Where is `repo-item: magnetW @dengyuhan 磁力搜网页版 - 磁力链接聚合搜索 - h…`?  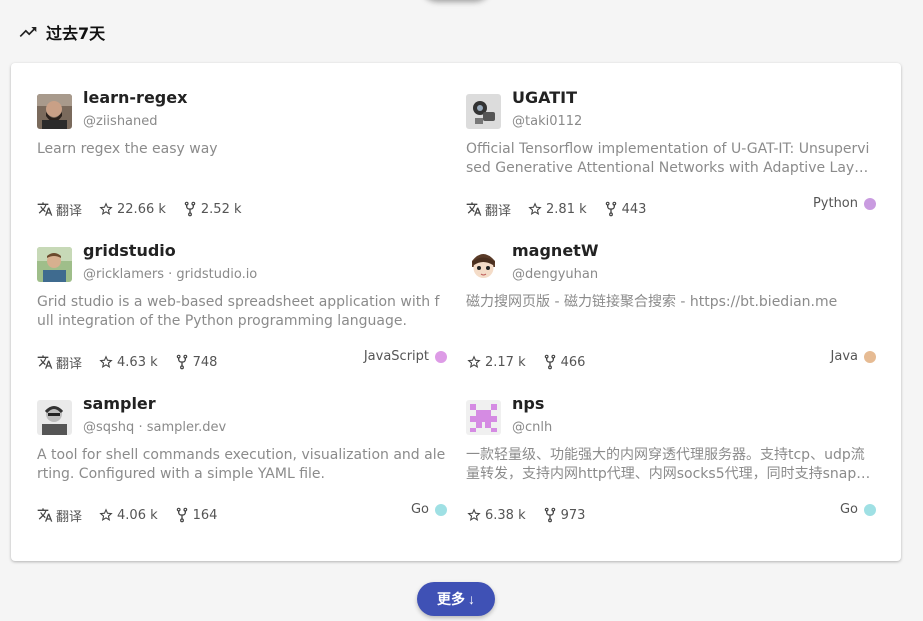
repo-item: magnetW @dengyuhan 磁力搜网页版 - 磁力链接聚合搜索 - h… is located at coordinates (671, 319).